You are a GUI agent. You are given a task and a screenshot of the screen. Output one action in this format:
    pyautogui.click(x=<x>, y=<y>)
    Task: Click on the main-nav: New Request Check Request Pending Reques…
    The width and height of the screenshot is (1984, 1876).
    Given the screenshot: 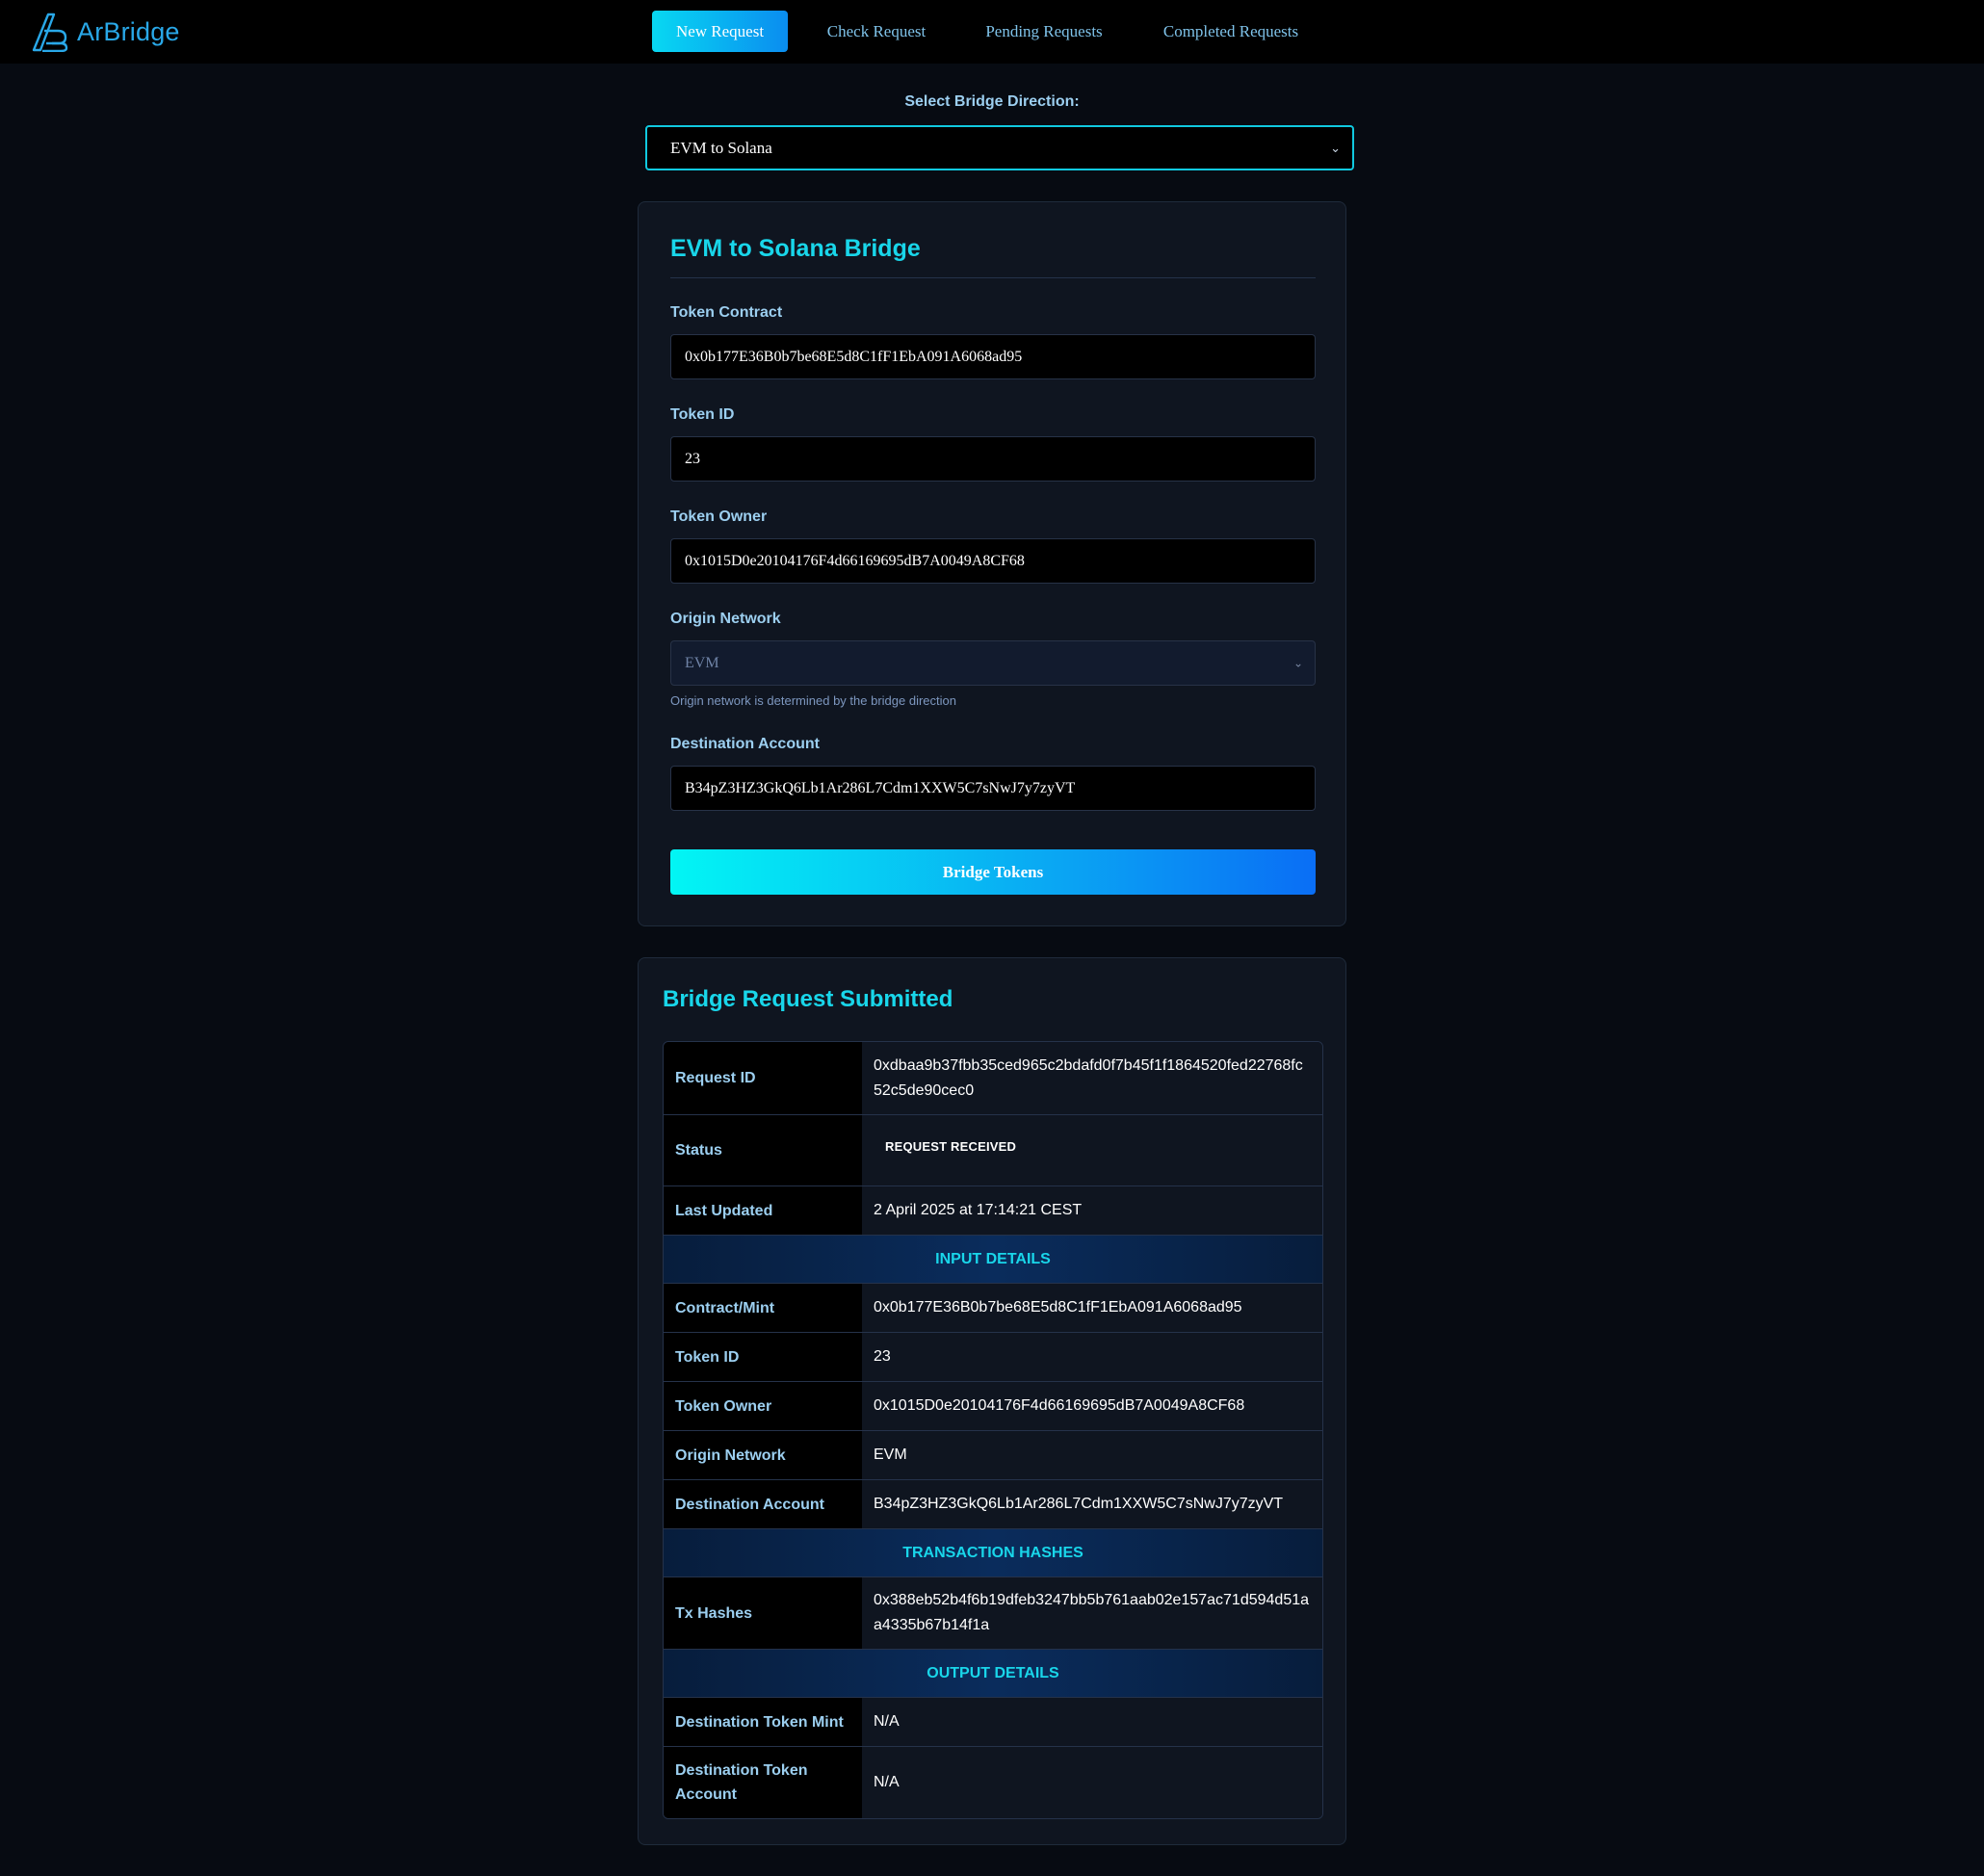 What is the action you would take?
    pyautogui.click(x=976, y=32)
    